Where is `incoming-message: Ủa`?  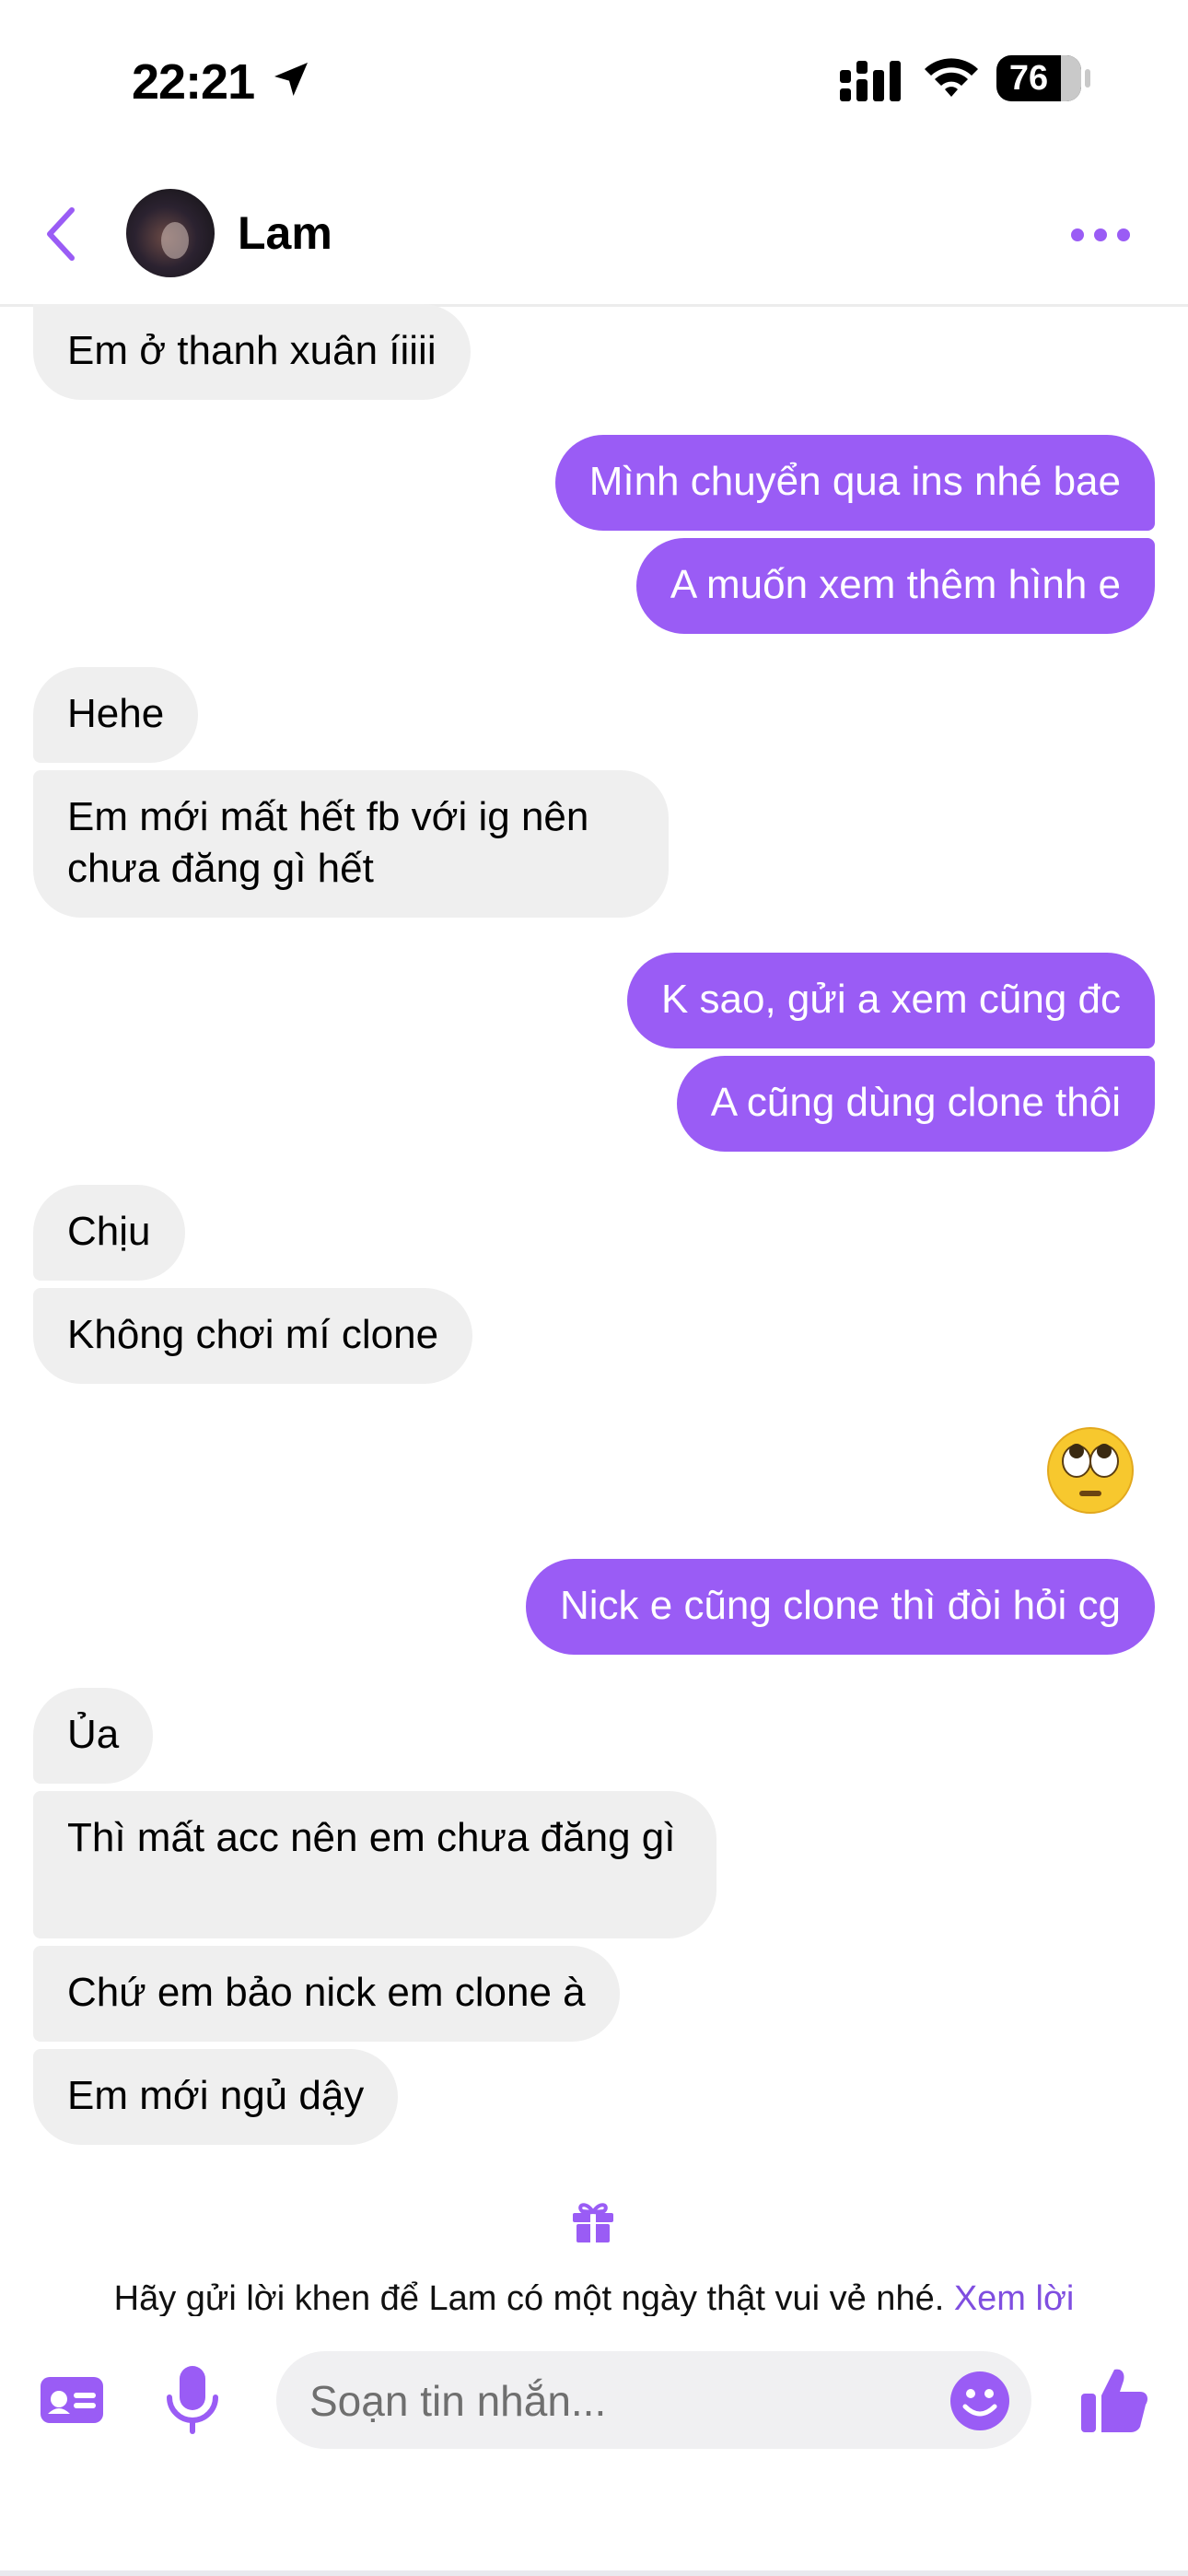
incoming-message: Ủa is located at coordinates (93, 1736).